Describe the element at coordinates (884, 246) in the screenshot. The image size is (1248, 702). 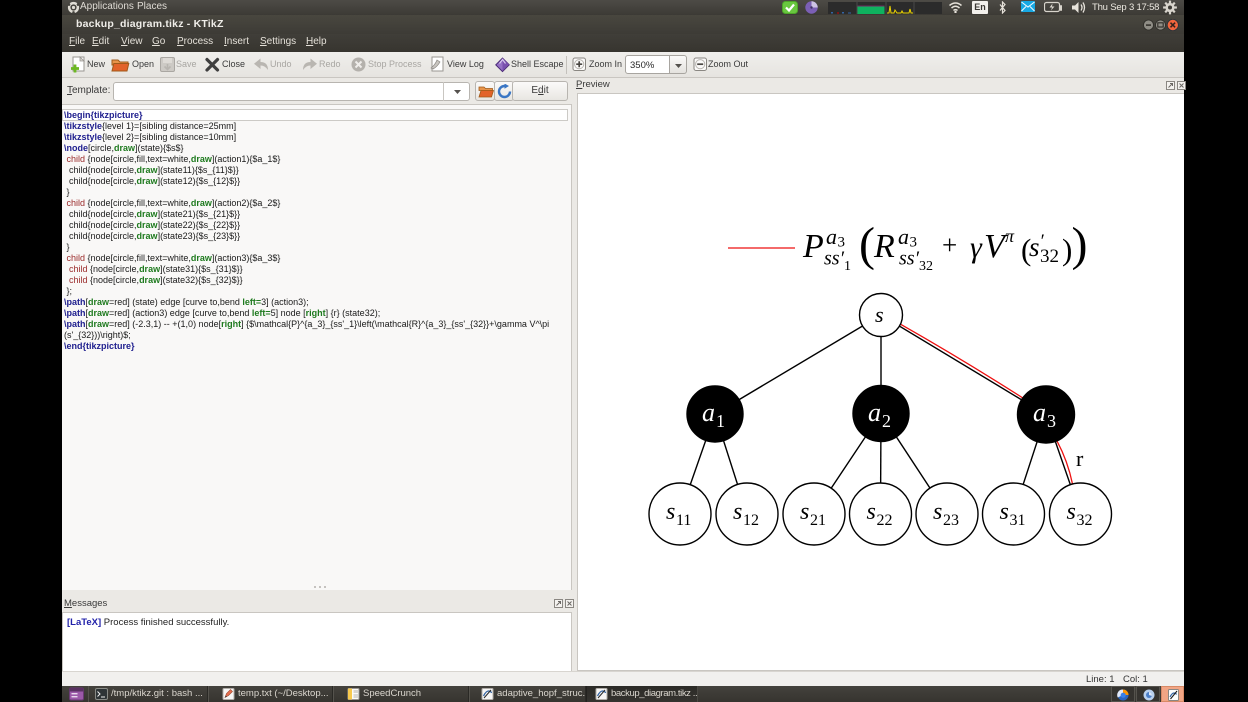
I see `svg-text: R` at that location.